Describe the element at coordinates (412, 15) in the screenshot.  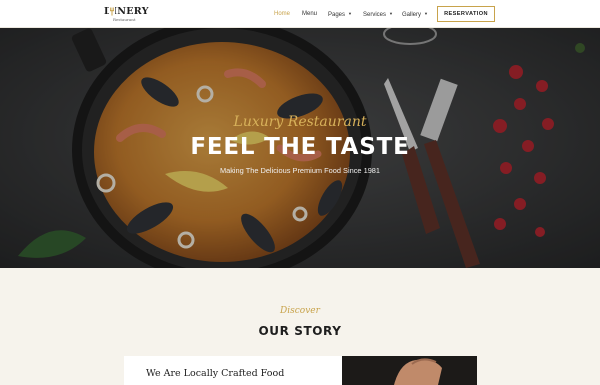
I see `nav-label: Gallery` at that location.